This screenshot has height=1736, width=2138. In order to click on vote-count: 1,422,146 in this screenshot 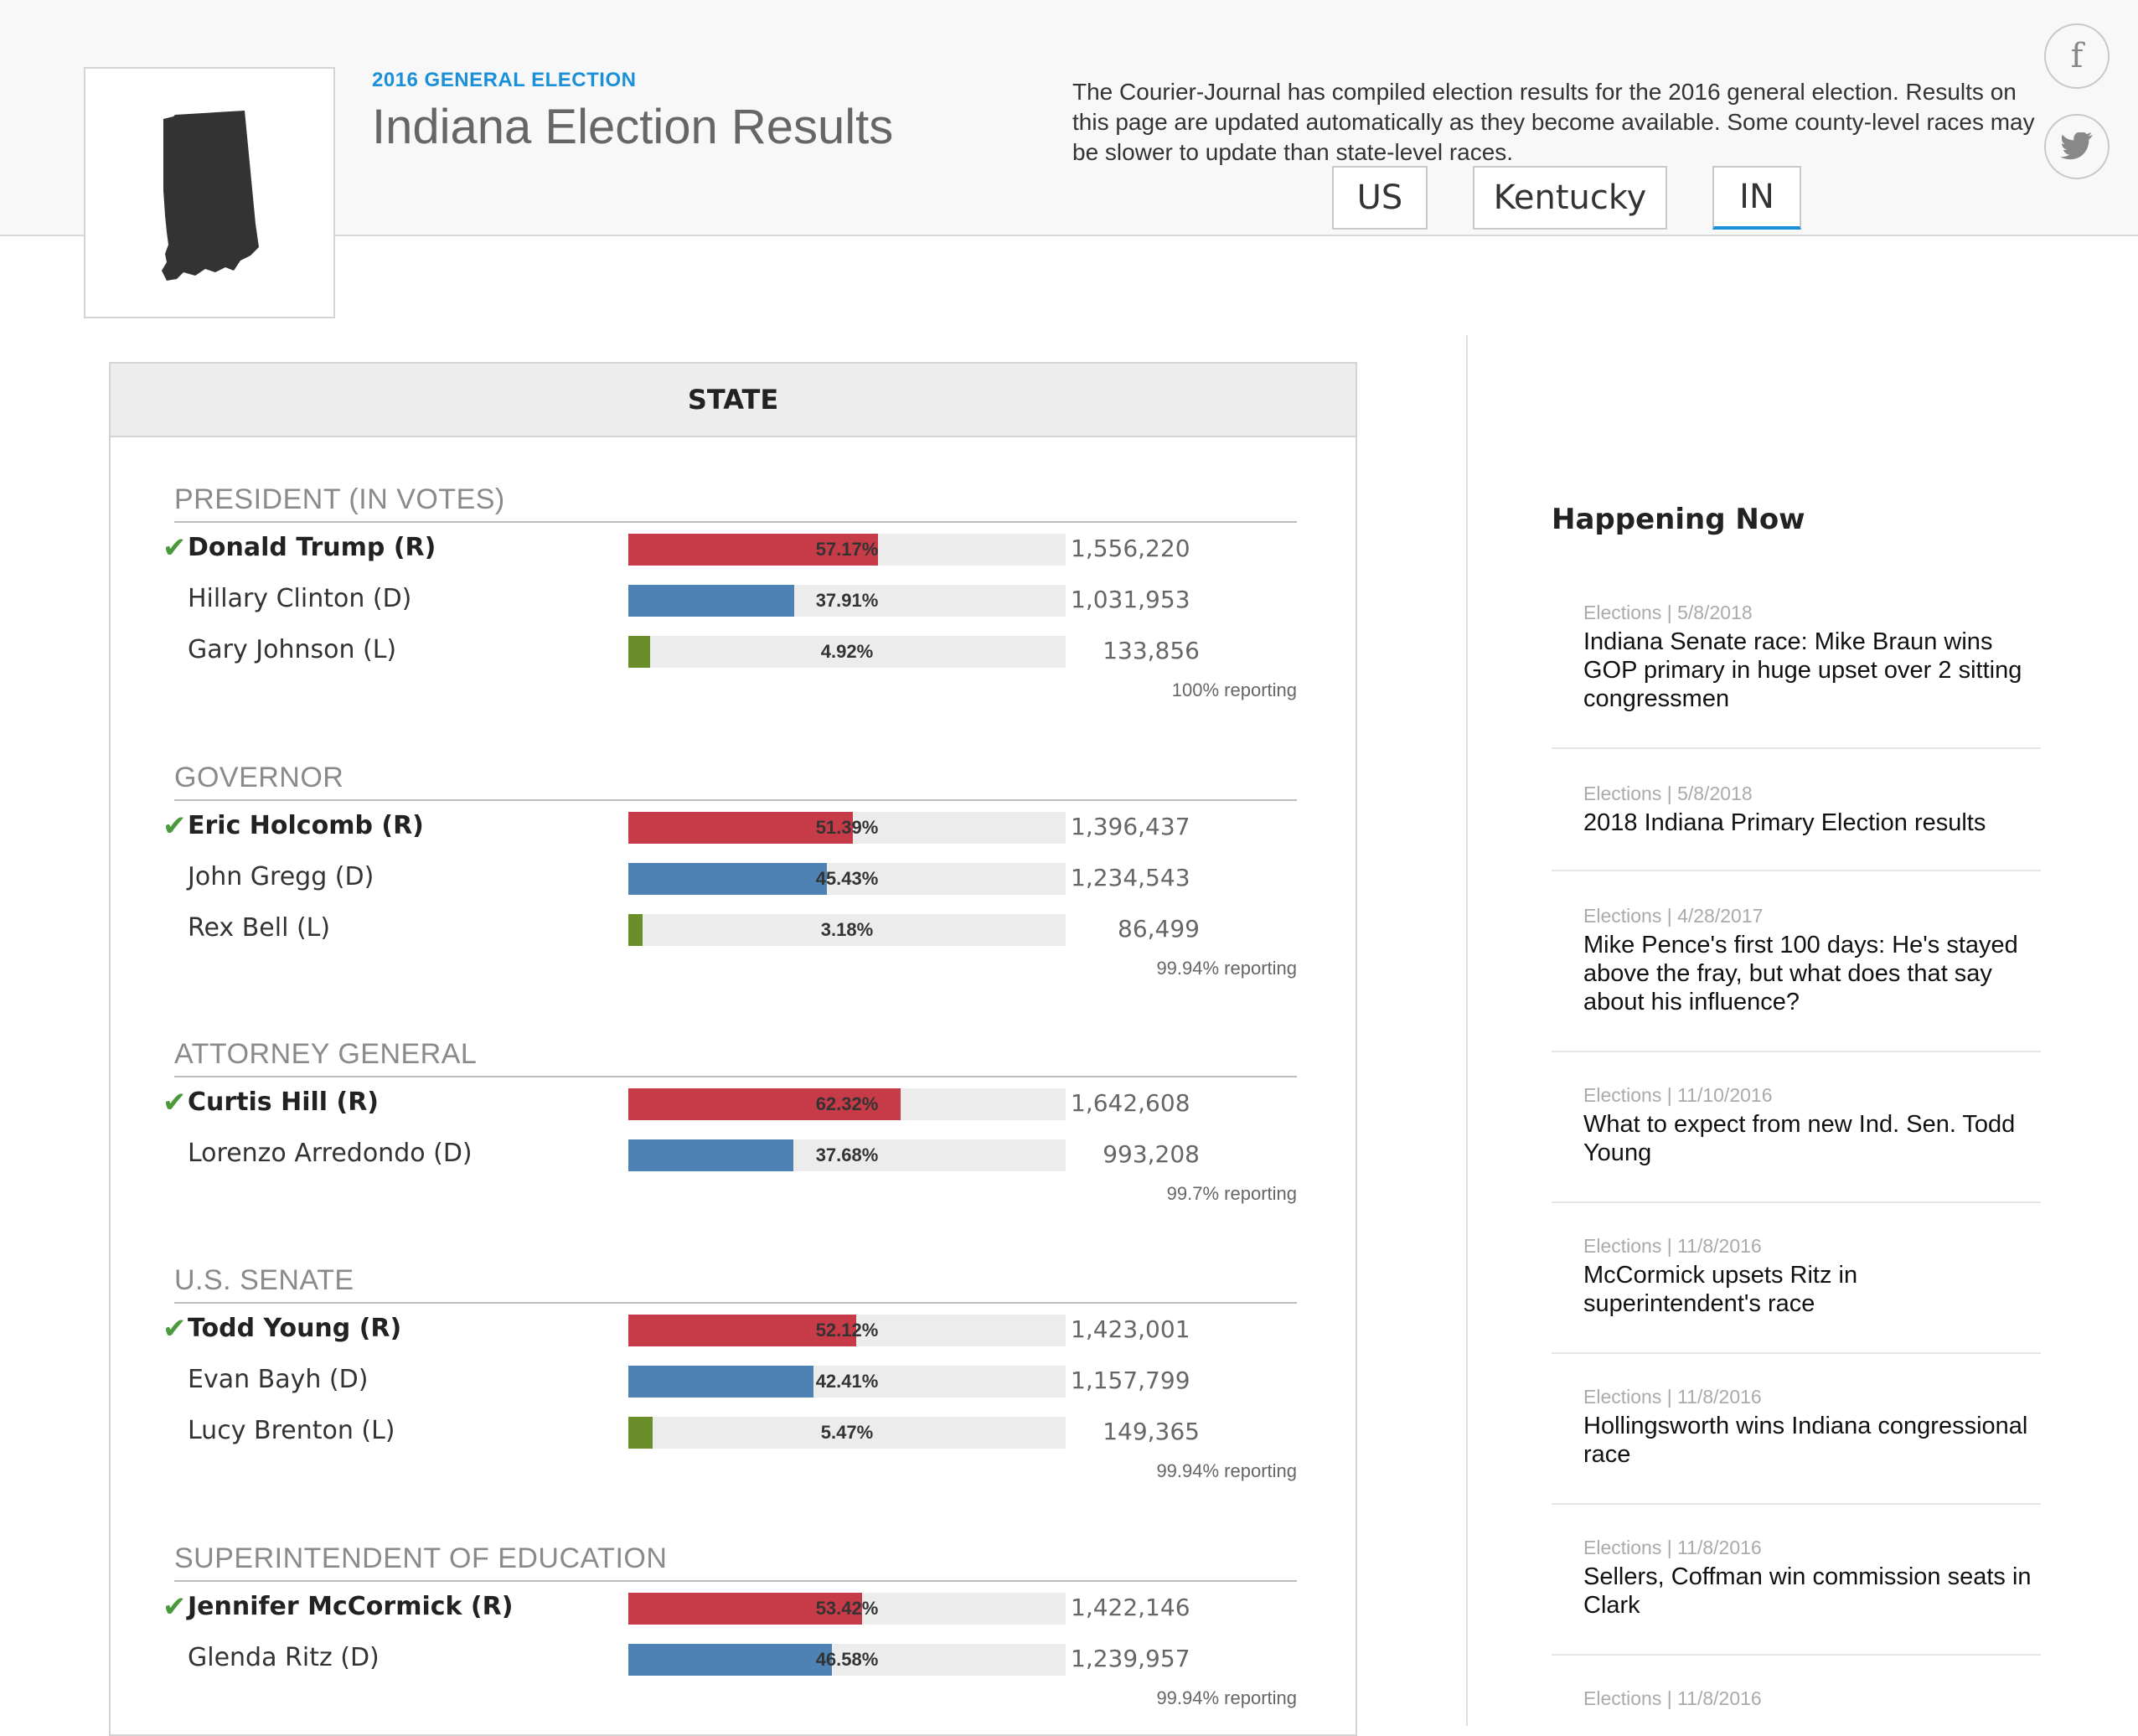, I will do `click(1130, 1607)`.